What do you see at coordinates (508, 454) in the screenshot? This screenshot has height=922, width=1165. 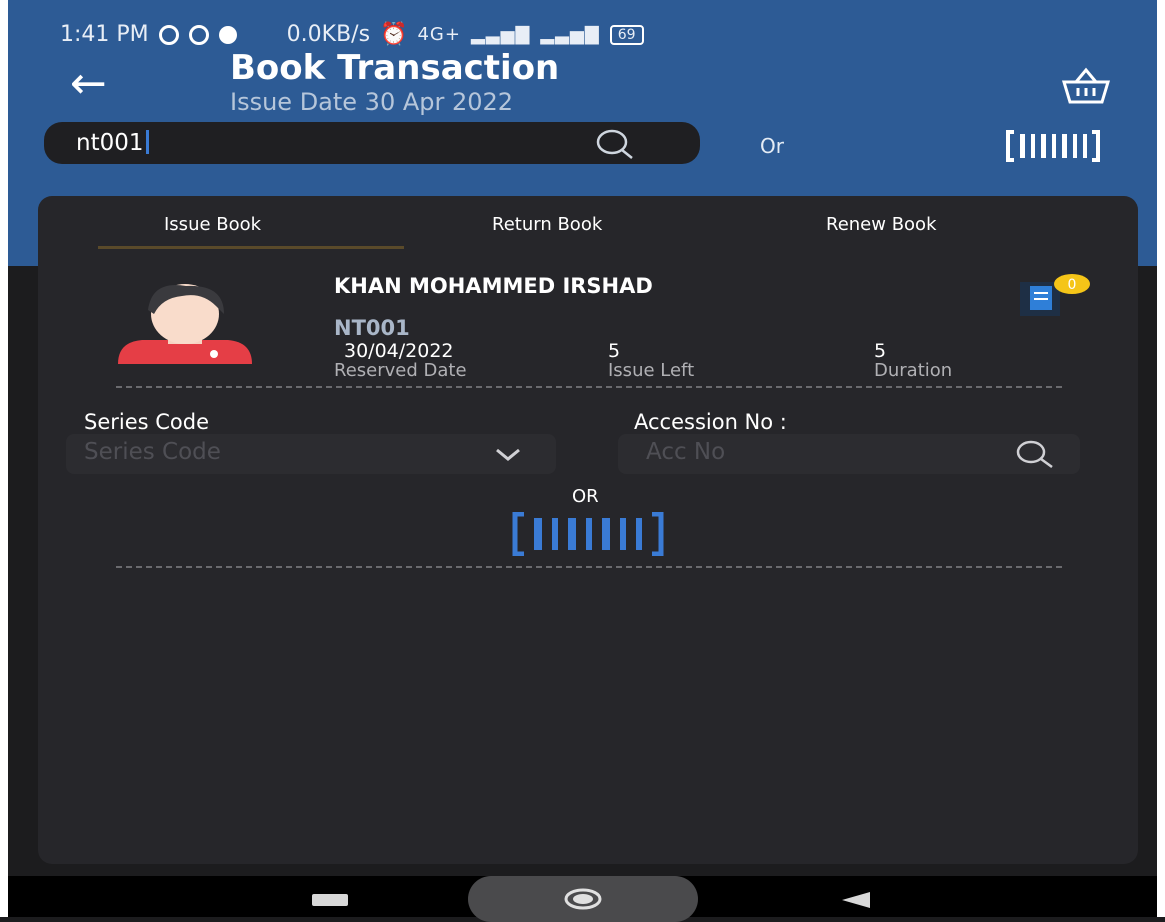 I see `chevron-down-icon` at bounding box center [508, 454].